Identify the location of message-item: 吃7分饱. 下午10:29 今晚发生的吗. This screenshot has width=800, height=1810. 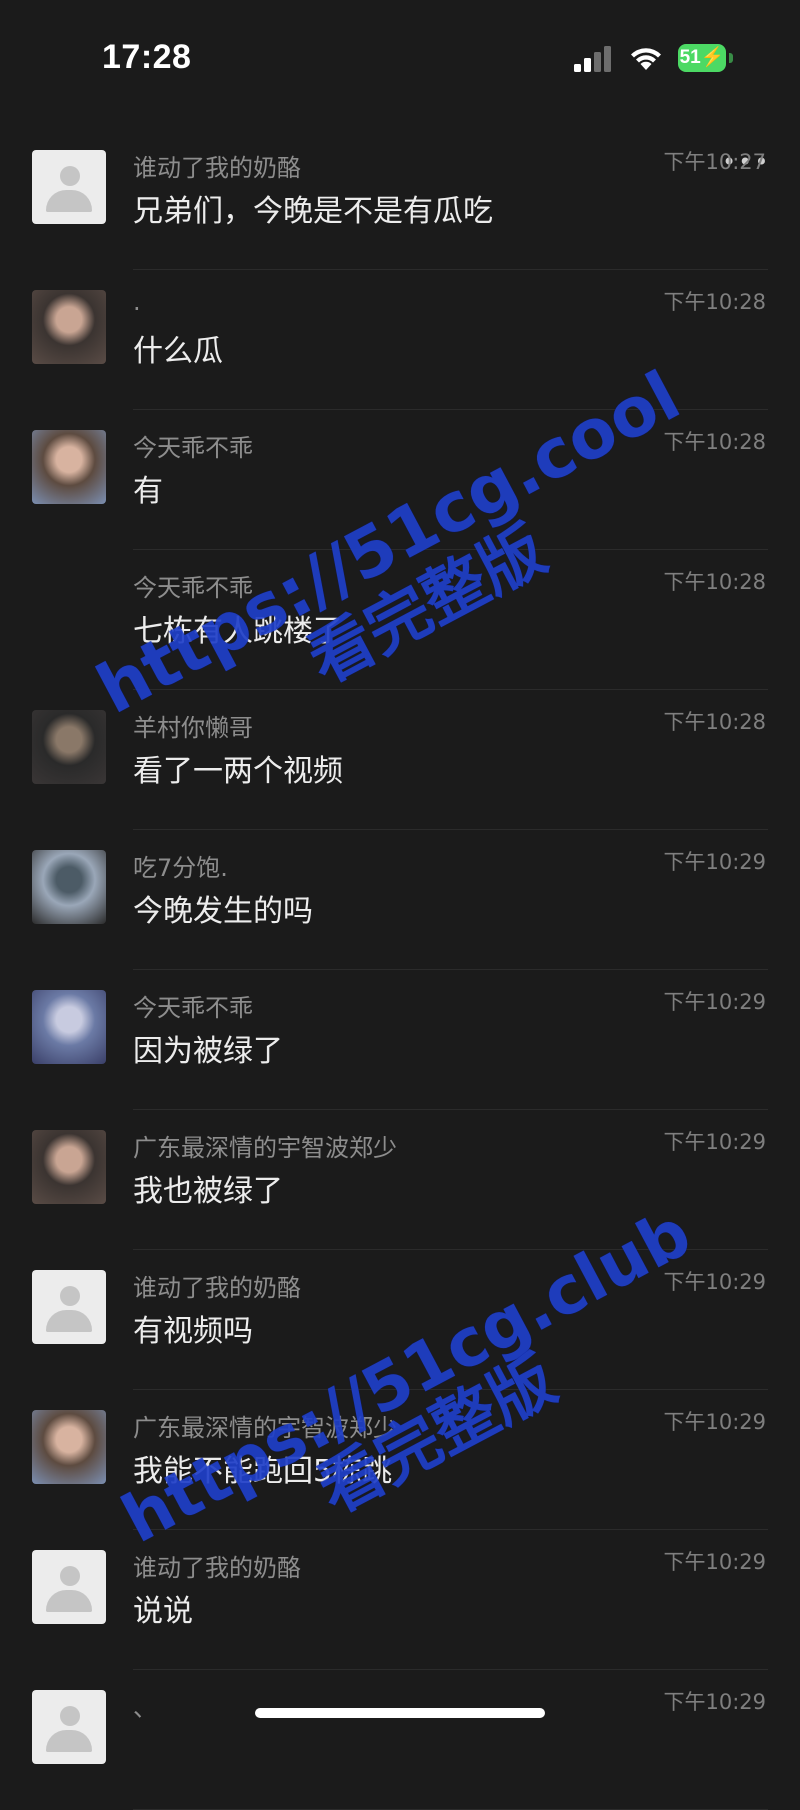
(400, 900).